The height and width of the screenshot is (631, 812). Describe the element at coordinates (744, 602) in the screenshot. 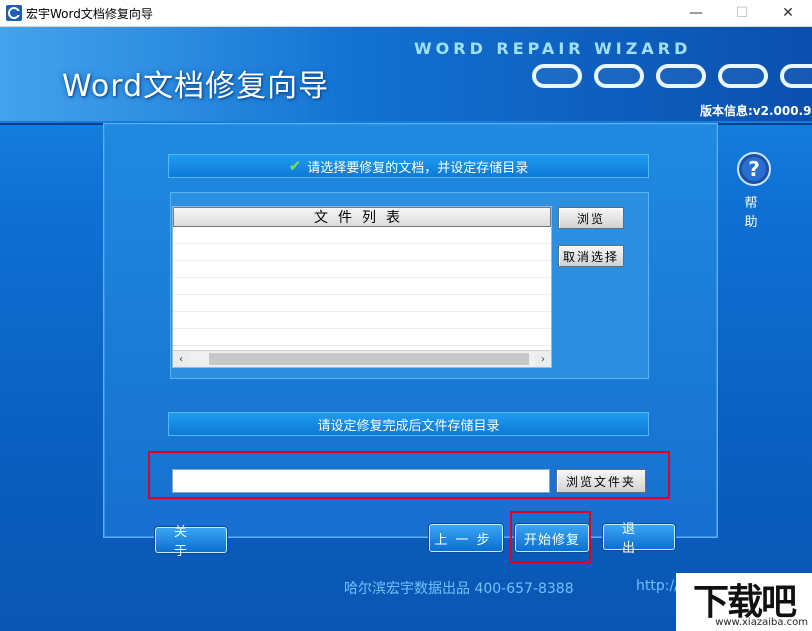

I see `watermark-logo: 下载吧 www.xiazaiba.com` at that location.